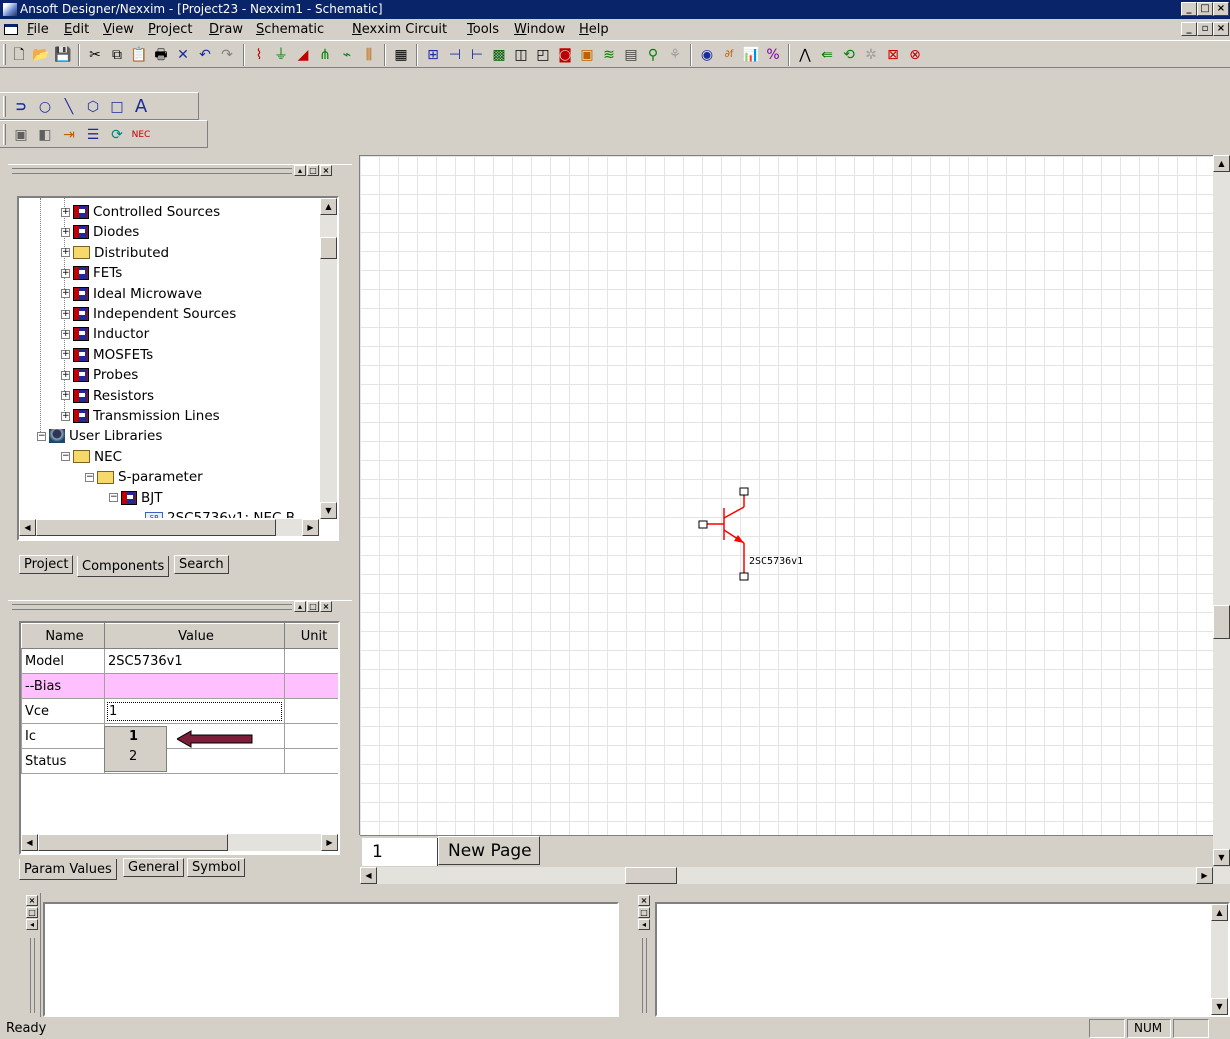  What do you see at coordinates (135, 757) in the screenshot?
I see `dropdown-option: 2` at bounding box center [135, 757].